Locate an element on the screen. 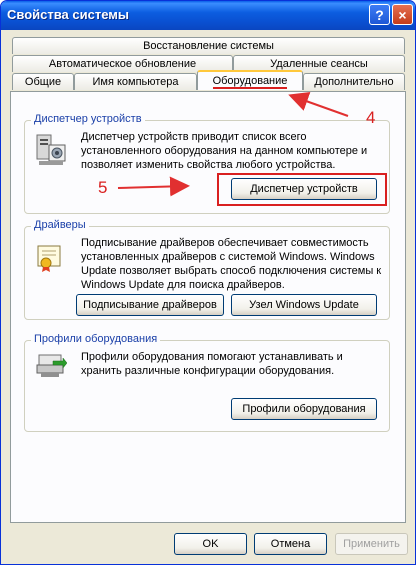  arrow-to-hardware-tab is located at coordinates (318, 104).